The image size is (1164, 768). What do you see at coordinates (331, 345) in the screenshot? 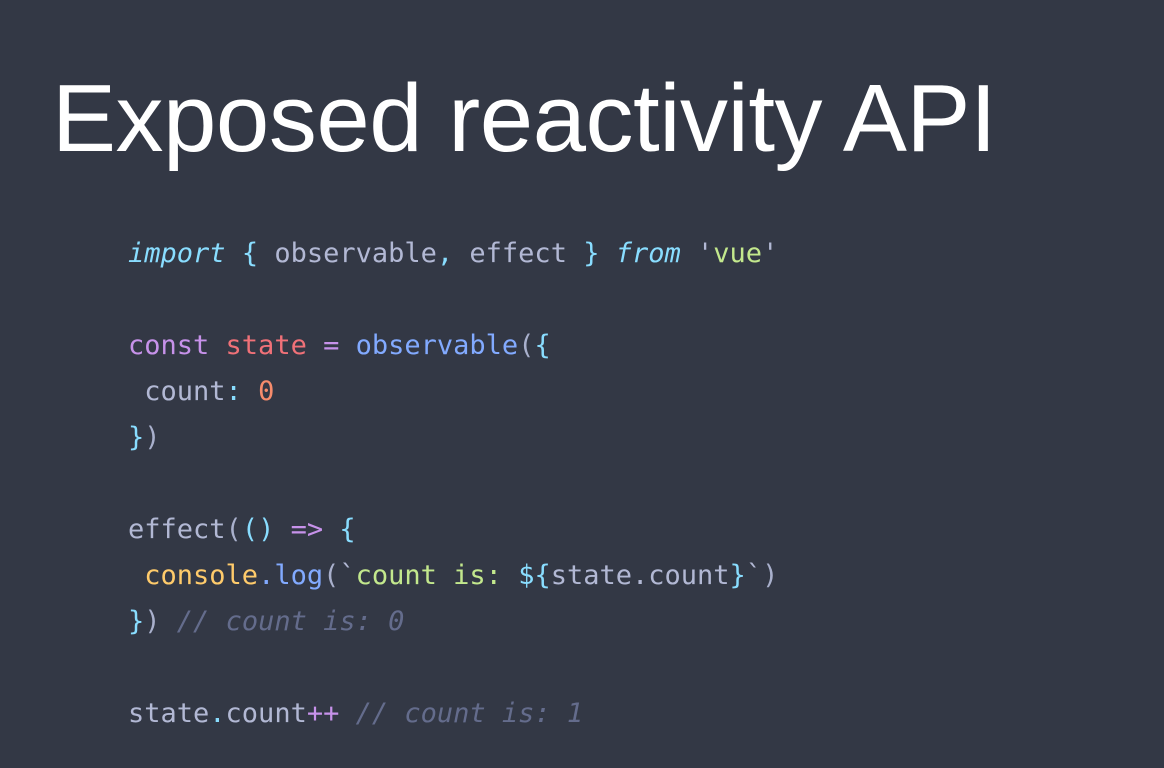
I see `code-token: =` at bounding box center [331, 345].